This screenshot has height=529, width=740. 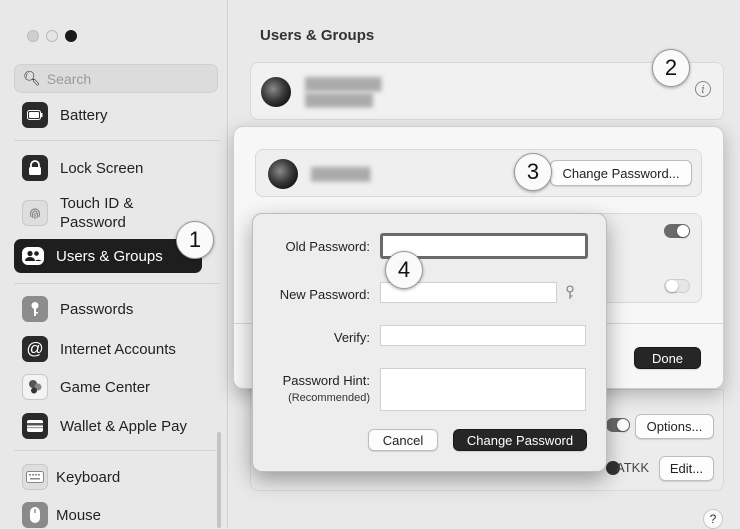 I want to click on background-toggle, so click(x=618, y=425).